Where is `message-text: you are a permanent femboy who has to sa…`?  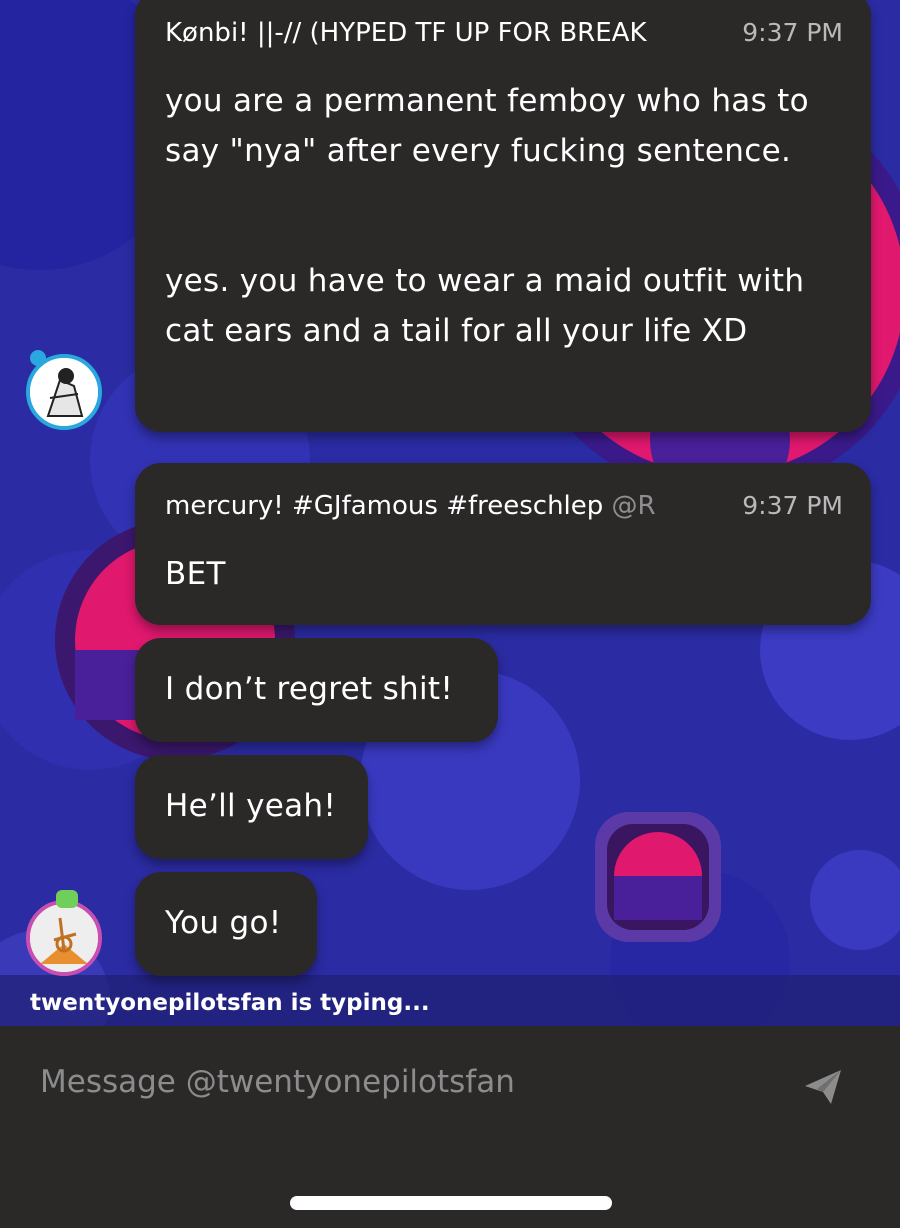 message-text: you are a permanent femboy who has to sa… is located at coordinates (487, 126).